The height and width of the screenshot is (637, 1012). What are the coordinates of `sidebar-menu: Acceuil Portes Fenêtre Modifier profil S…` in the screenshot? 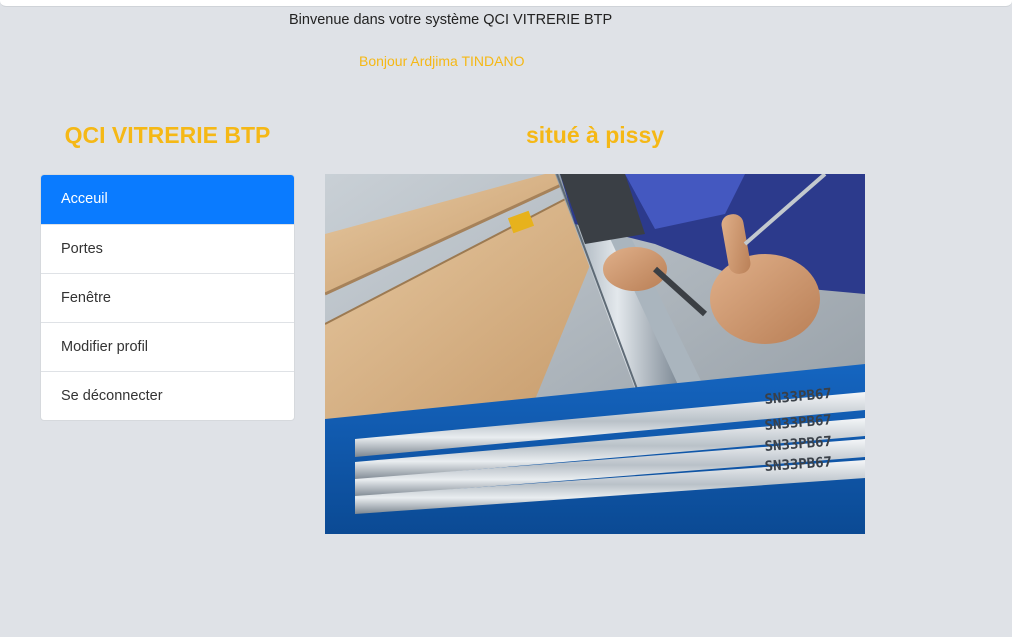 It's located at (167, 297).